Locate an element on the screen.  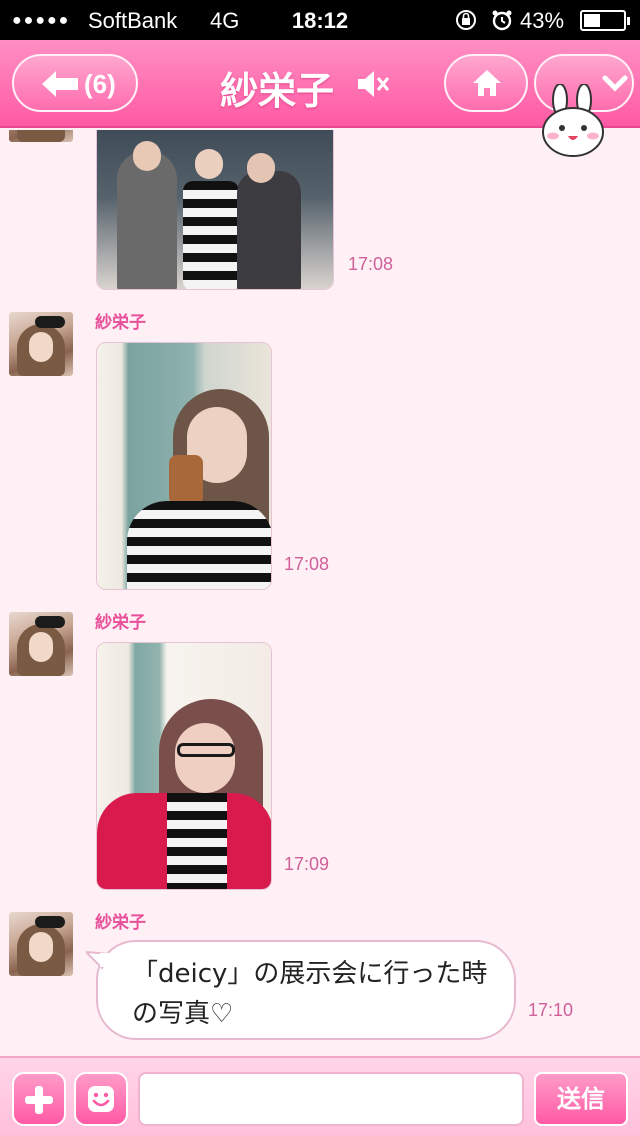
bubble-tail is located at coordinates (98, 960).